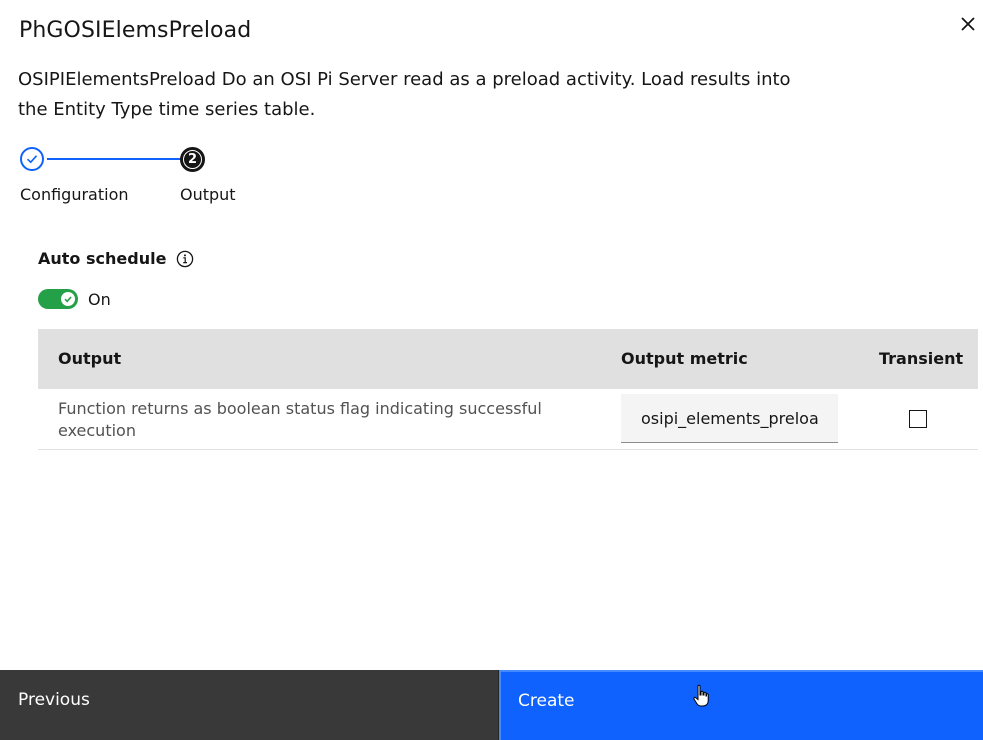 The width and height of the screenshot is (983, 740). What do you see at coordinates (138, 179) in the screenshot?
I see `progress-indicator: 2 Configuration Output` at bounding box center [138, 179].